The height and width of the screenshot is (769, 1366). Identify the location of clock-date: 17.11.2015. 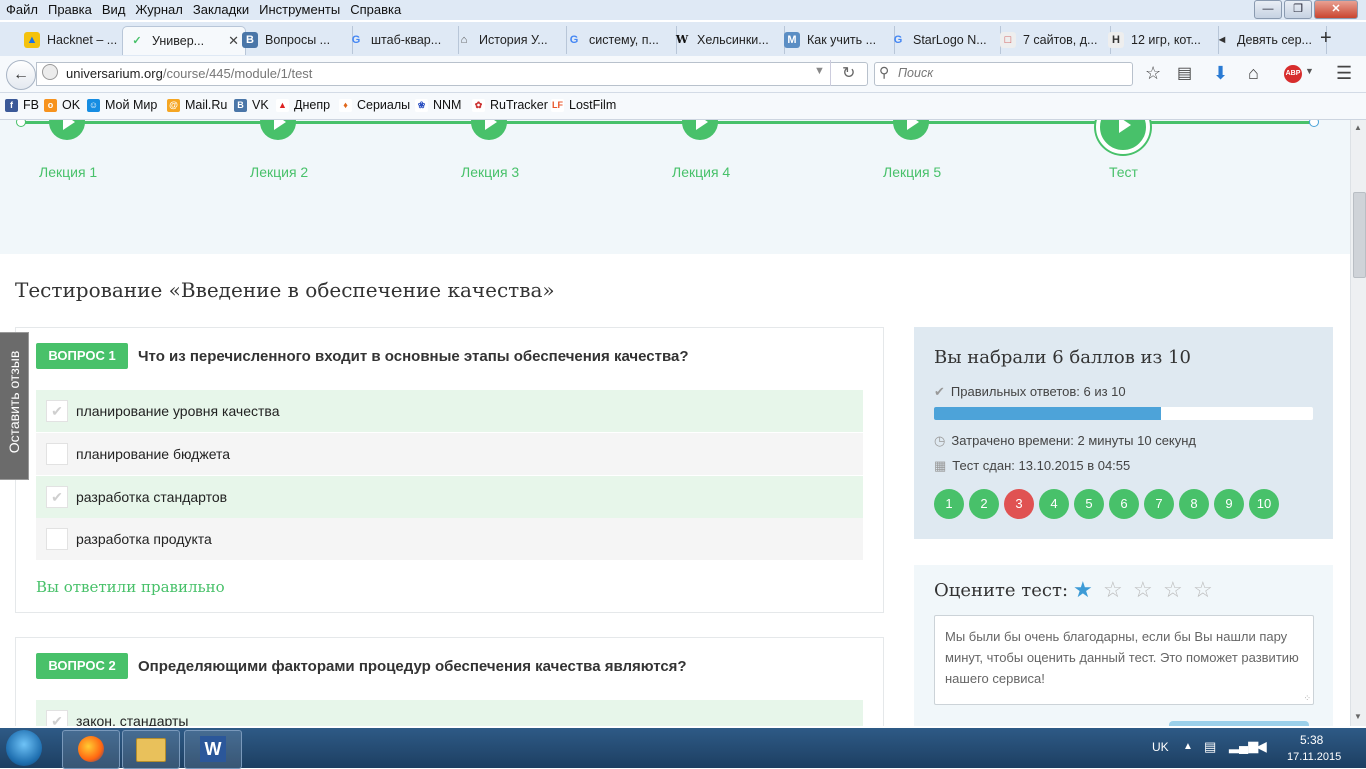
(1314, 757).